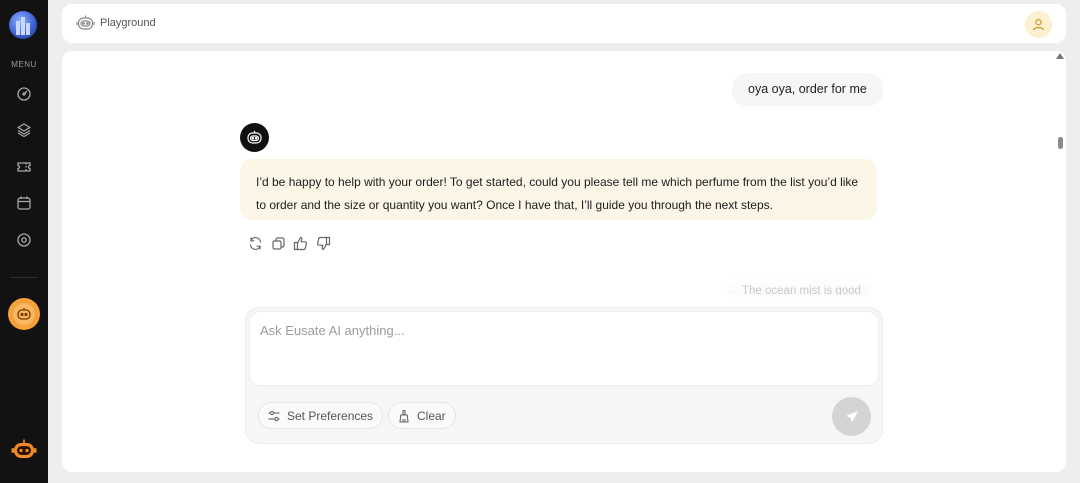 The width and height of the screenshot is (1080, 483). Describe the element at coordinates (404, 416) in the screenshot. I see `broom-icon` at that location.